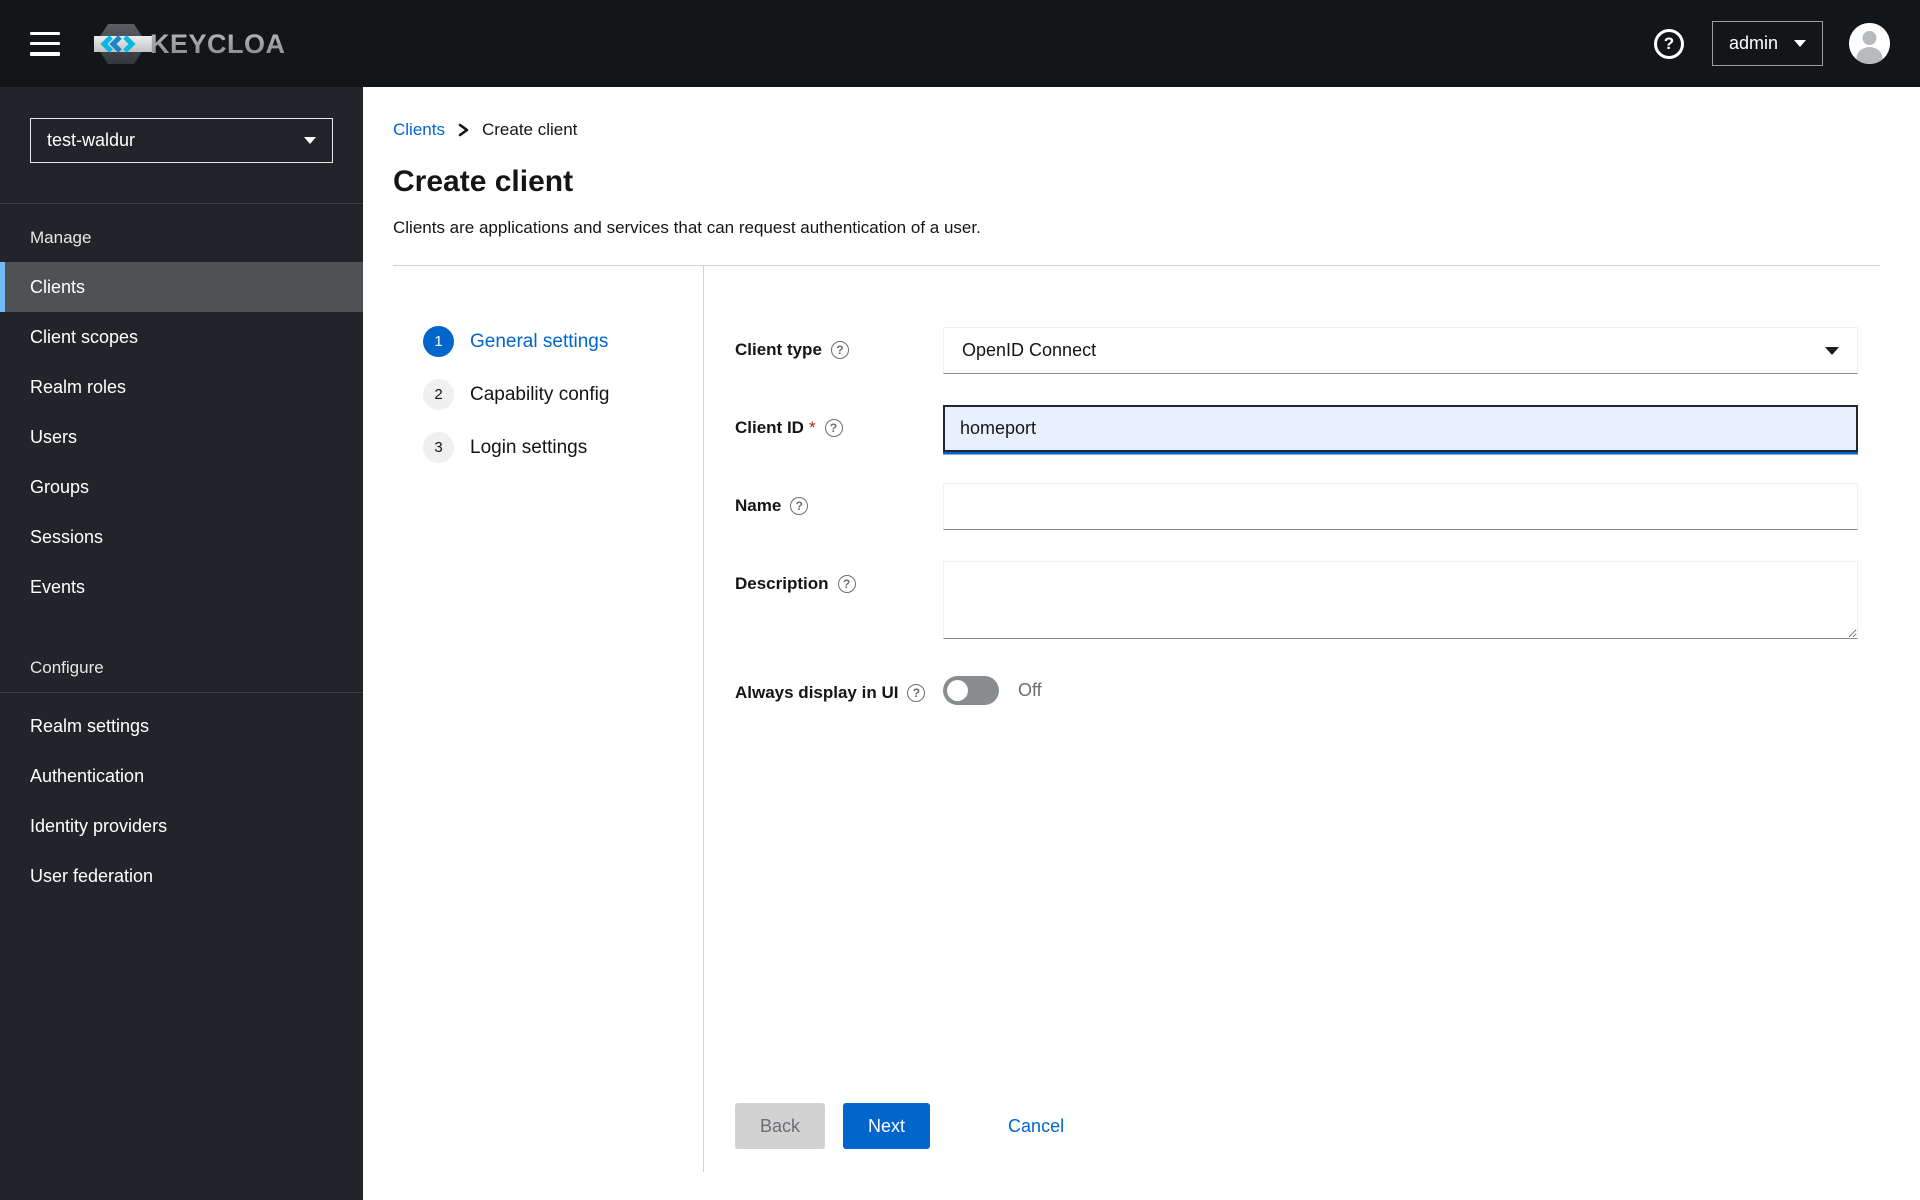  I want to click on client-type-selected-value: OpenID Connect, so click(1029, 350).